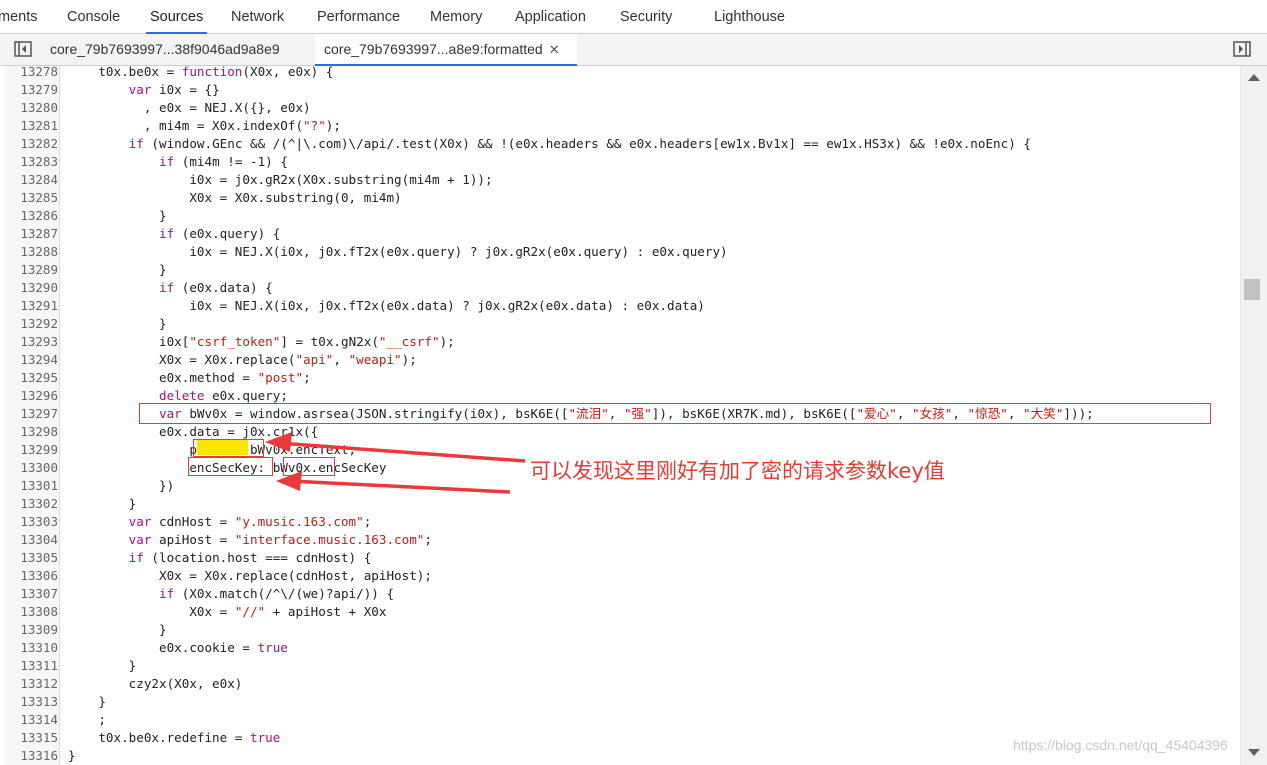  I want to click on line-number: 13315, so click(29, 738).